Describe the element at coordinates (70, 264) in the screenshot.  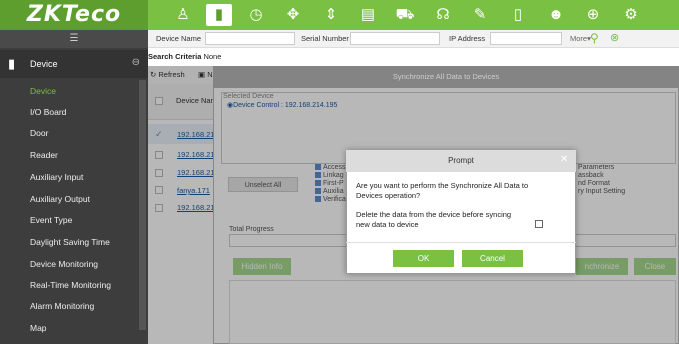
I see `sidebar-item-device-monitoring: Device Monitoring` at that location.